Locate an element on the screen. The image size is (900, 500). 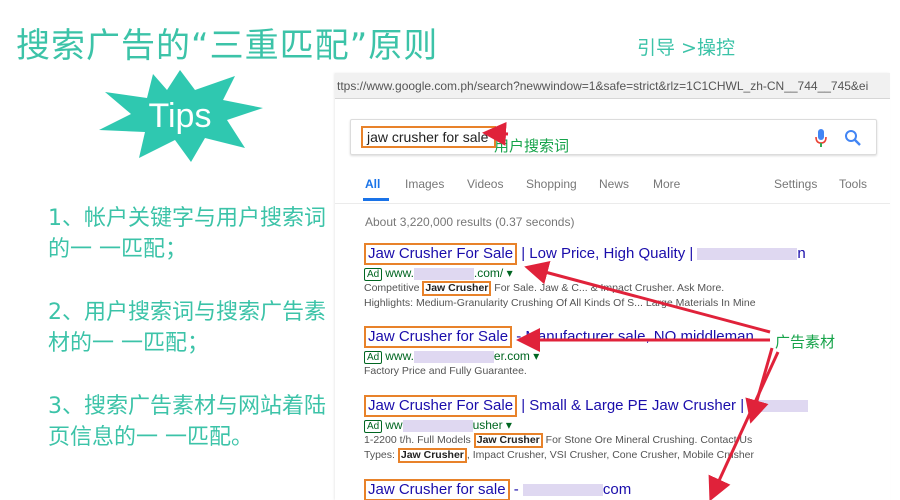
desc-text: Competitive is located at coordinates (393, 288).